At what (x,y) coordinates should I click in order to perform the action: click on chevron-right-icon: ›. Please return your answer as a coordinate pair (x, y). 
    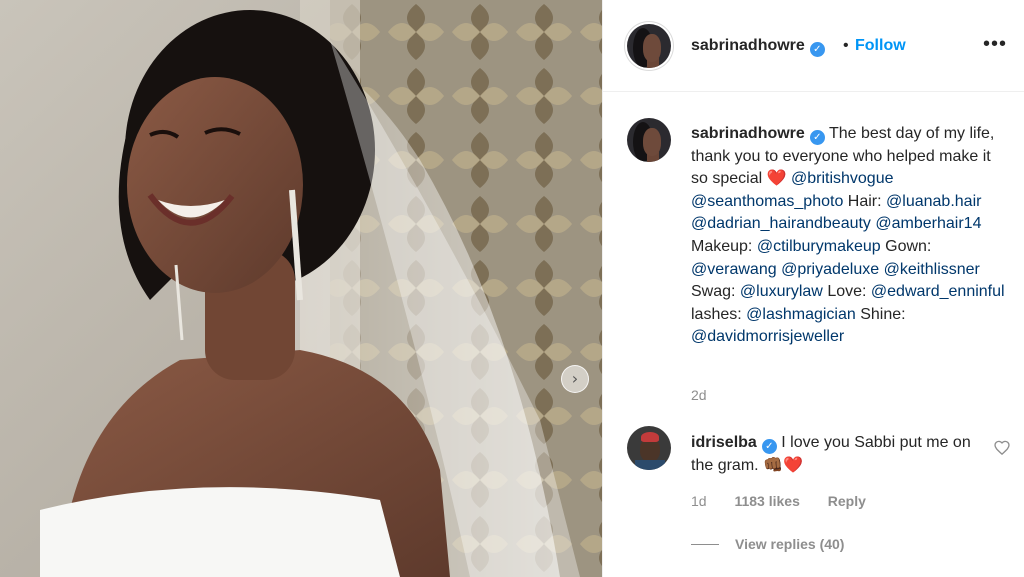
    Looking at the image, I should click on (575, 378).